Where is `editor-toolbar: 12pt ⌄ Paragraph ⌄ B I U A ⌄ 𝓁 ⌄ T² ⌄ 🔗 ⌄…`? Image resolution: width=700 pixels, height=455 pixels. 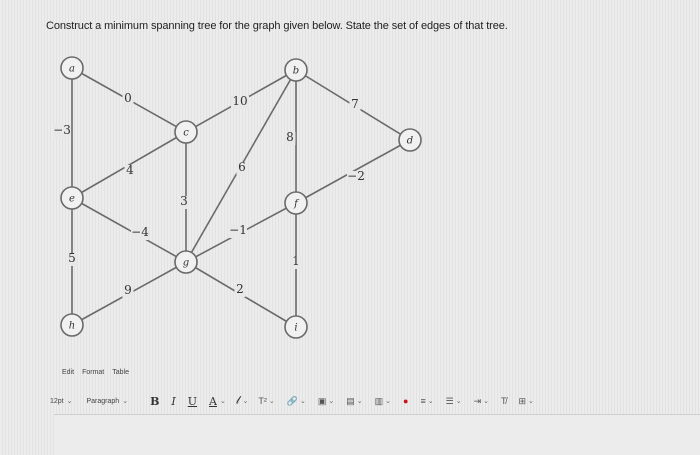
editor-toolbar: 12pt ⌄ Paragraph ⌄ B I U A ⌄ 𝓁 ⌄ T² ⌄ 🔗 ⌄… is located at coordinates (371, 401).